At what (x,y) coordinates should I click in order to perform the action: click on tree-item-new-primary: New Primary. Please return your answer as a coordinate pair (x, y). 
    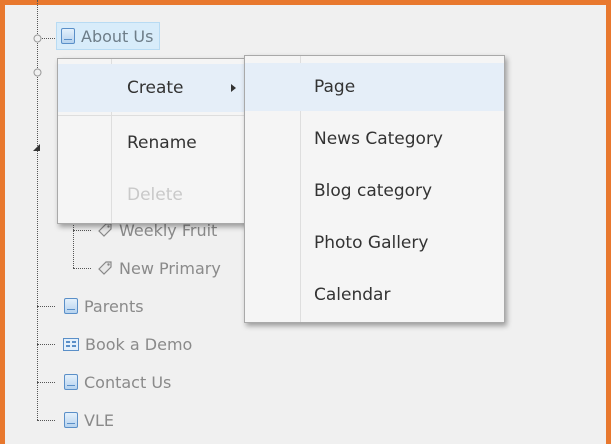
    Looking at the image, I should click on (159, 268).